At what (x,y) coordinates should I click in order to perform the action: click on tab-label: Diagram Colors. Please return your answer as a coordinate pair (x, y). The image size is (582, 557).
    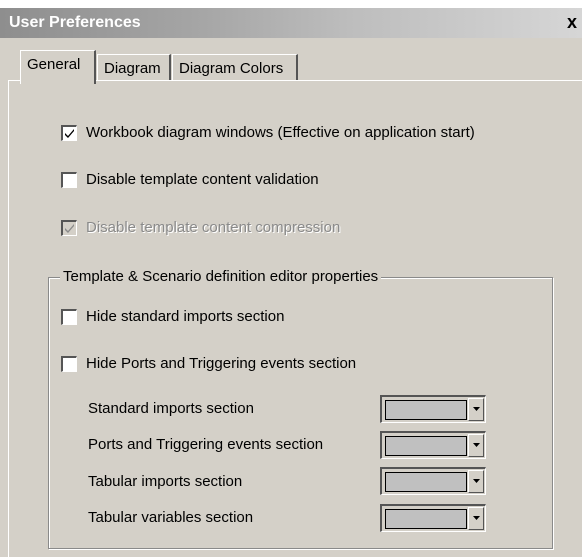
    Looking at the image, I should click on (231, 68).